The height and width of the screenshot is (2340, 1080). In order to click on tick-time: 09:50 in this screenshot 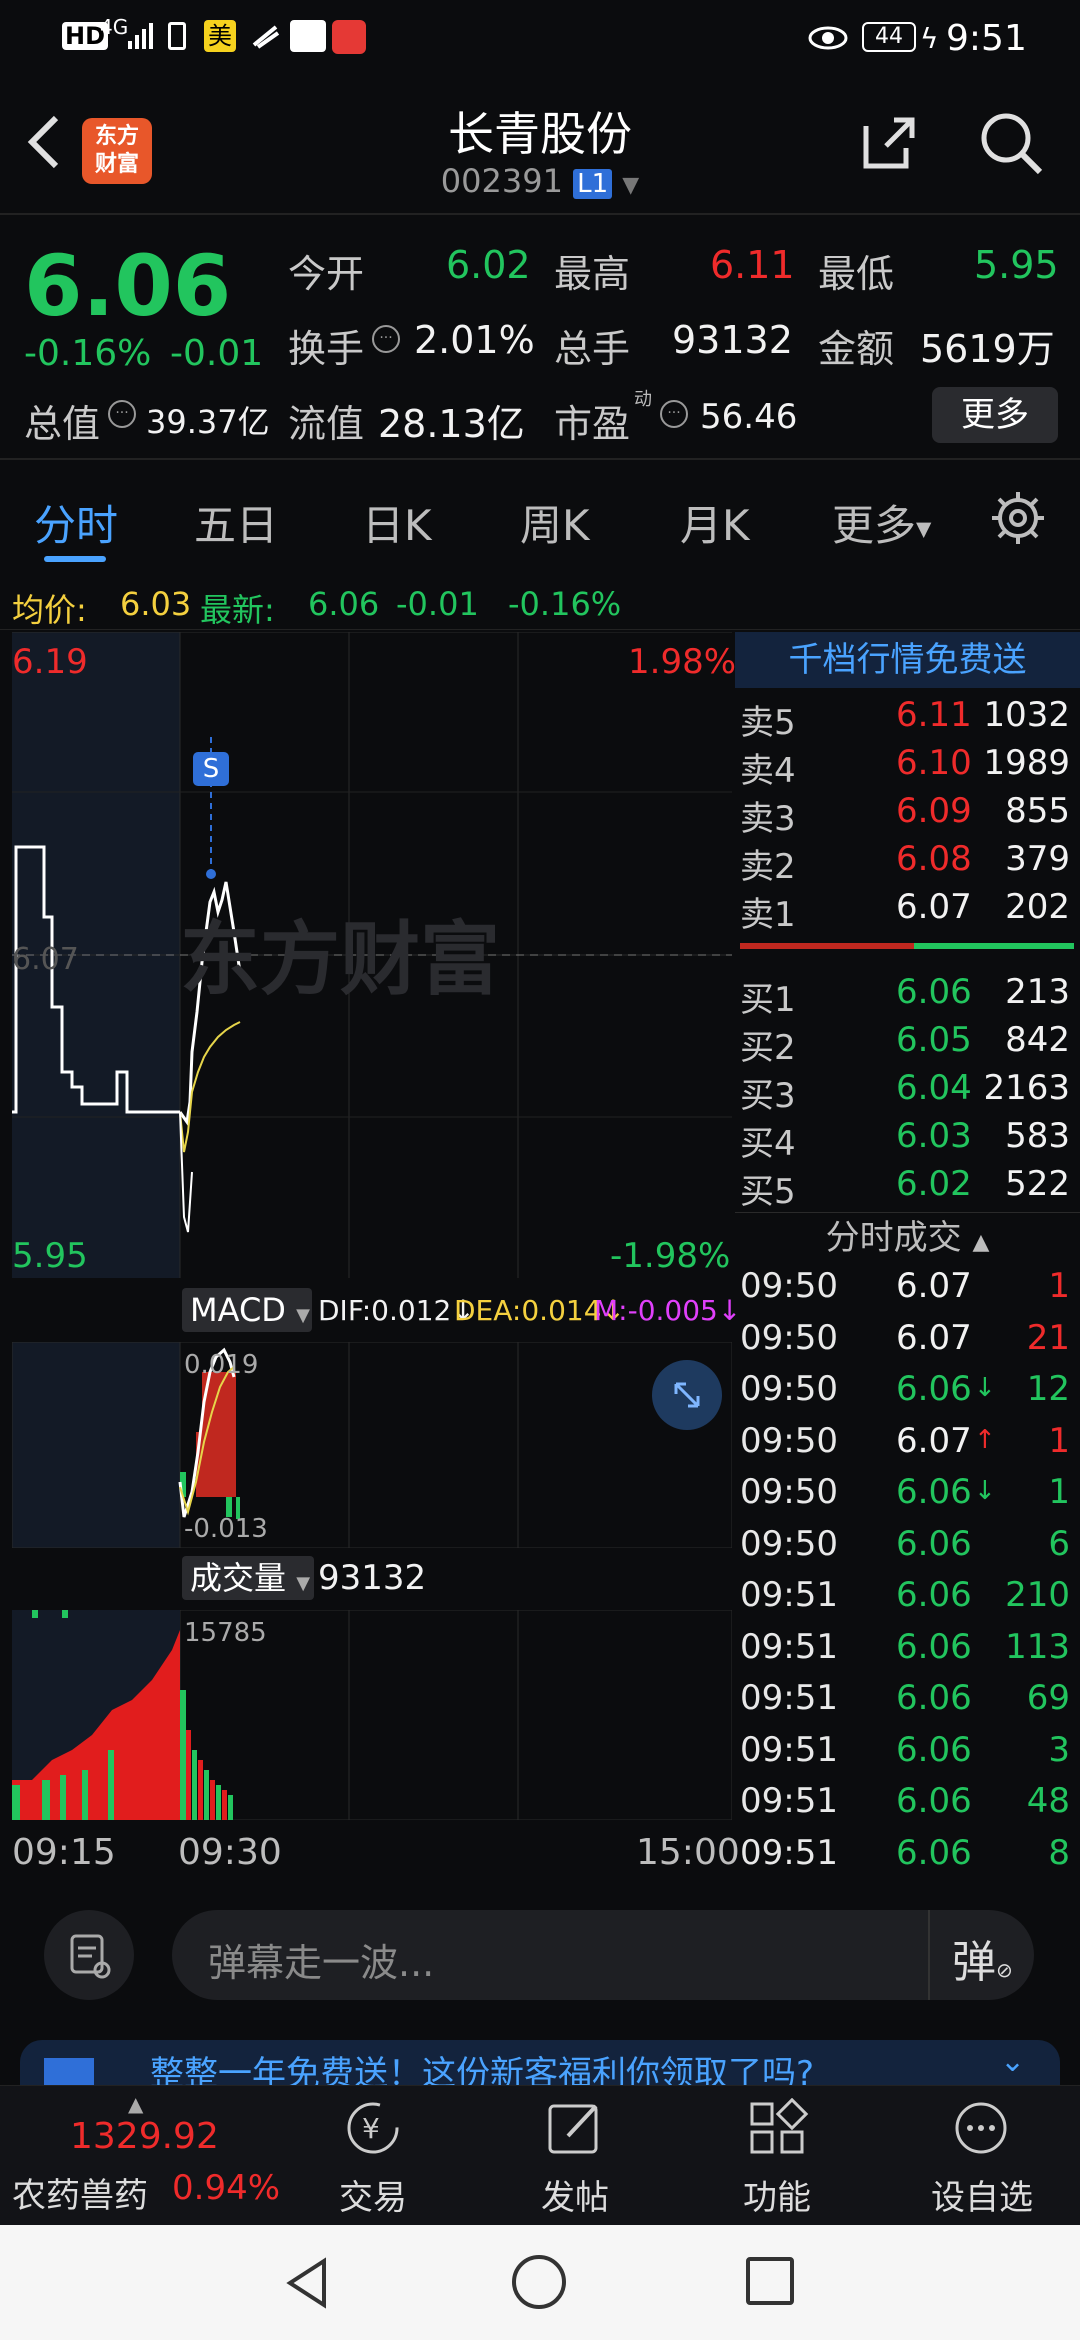, I will do `click(789, 1286)`.